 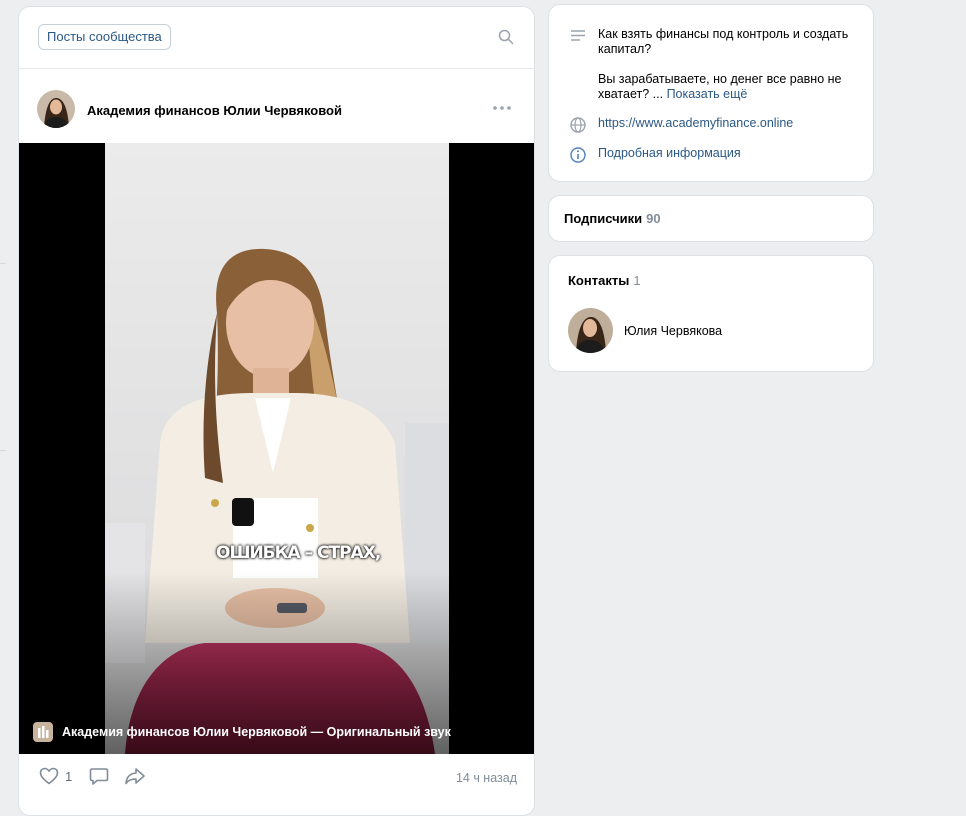 What do you see at coordinates (276, 779) in the screenshot?
I see `post-actions: 1 14 ч назад` at bounding box center [276, 779].